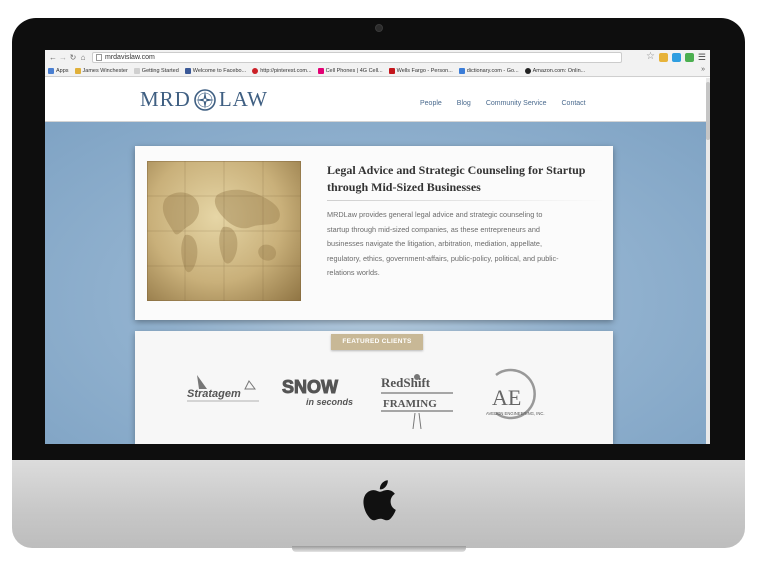 The image size is (759, 562). What do you see at coordinates (243, 99) in the screenshot?
I see `logo-text-right: LAW` at bounding box center [243, 99].